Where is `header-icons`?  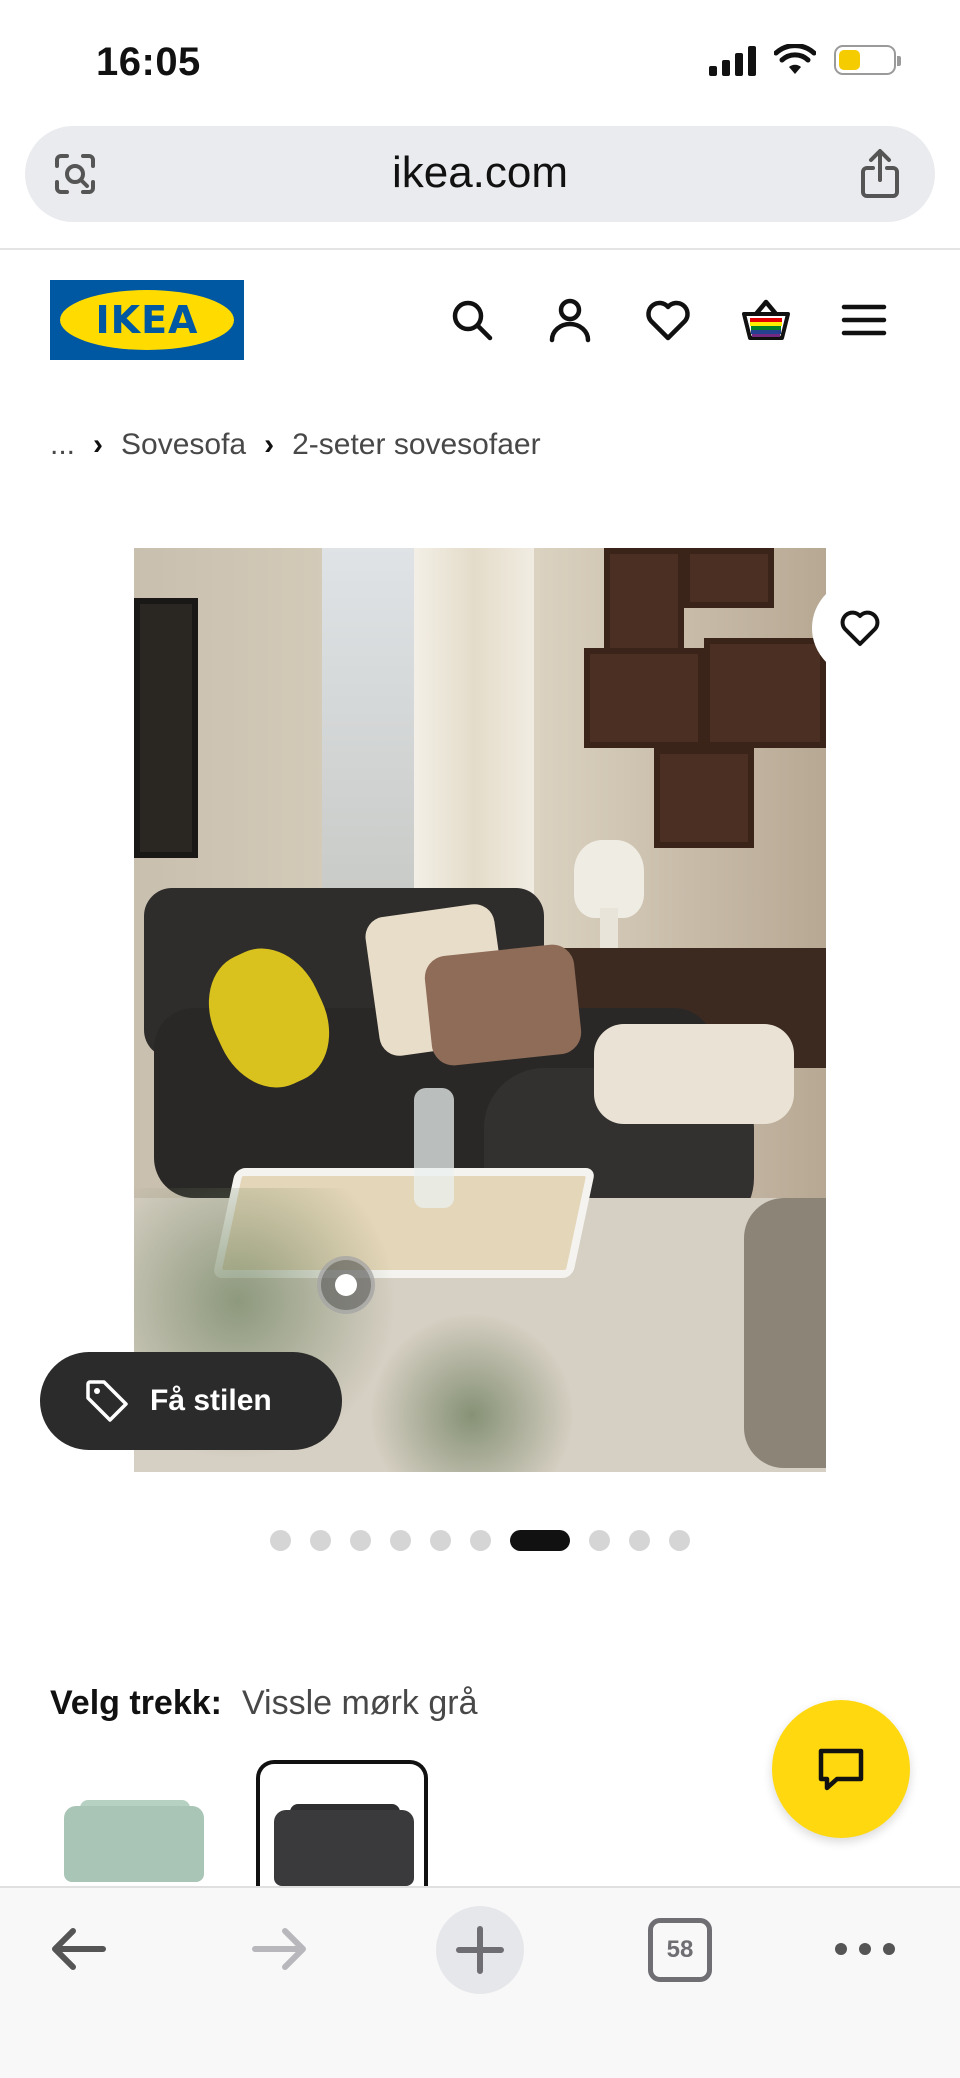 header-icons is located at coordinates (668, 320).